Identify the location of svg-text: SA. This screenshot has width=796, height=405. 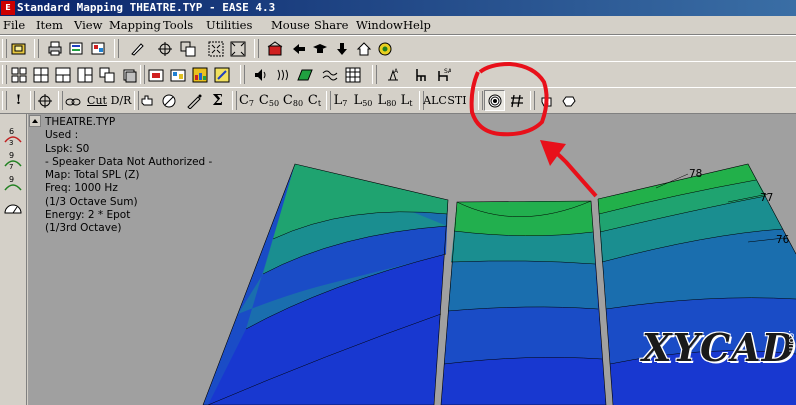
(447, 71).